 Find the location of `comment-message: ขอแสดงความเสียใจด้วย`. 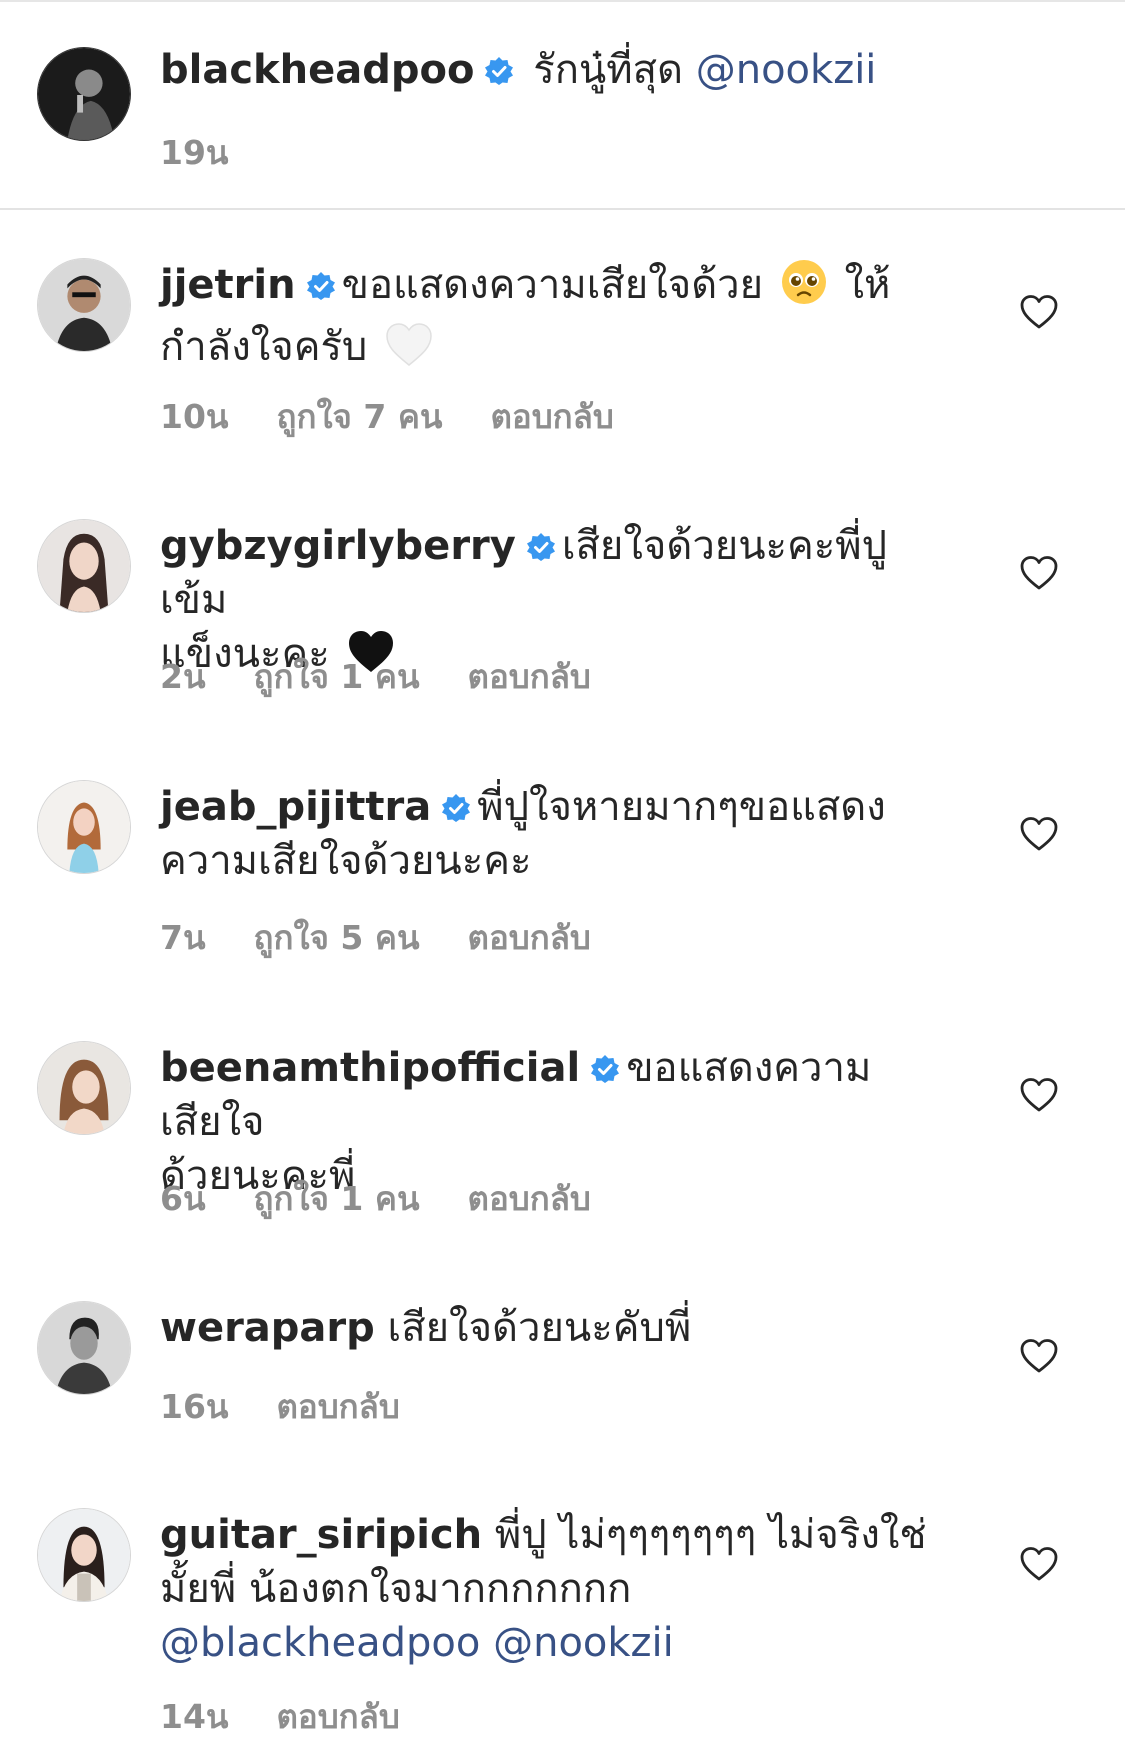

comment-message: ขอแสดงความเสียใจด้วย is located at coordinates (552, 285).